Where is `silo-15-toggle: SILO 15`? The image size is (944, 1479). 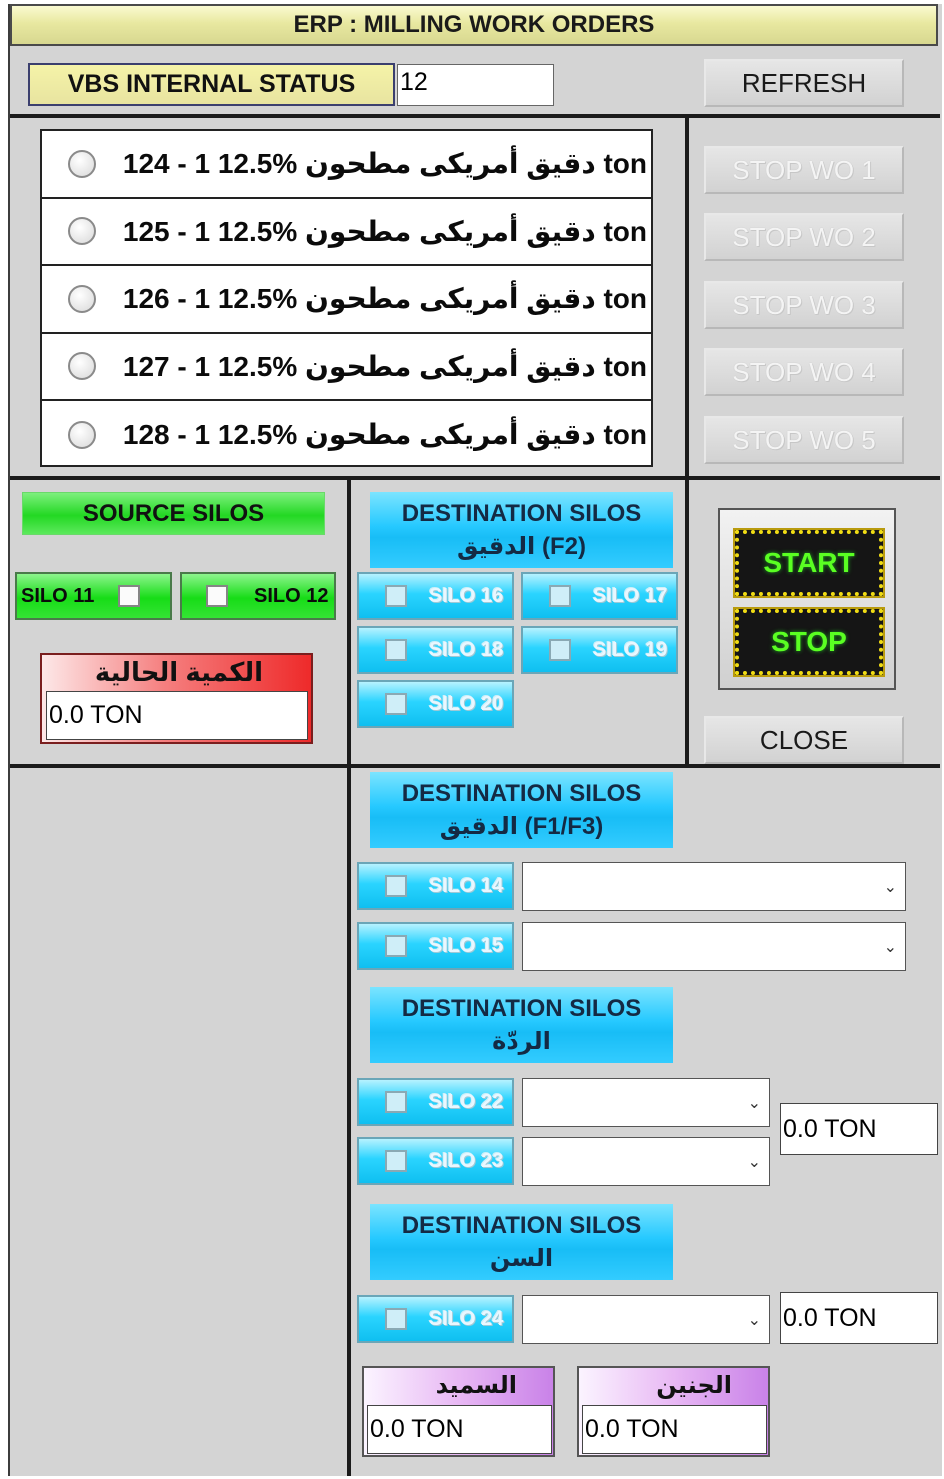 silo-15-toggle: SILO 15 is located at coordinates (435, 946).